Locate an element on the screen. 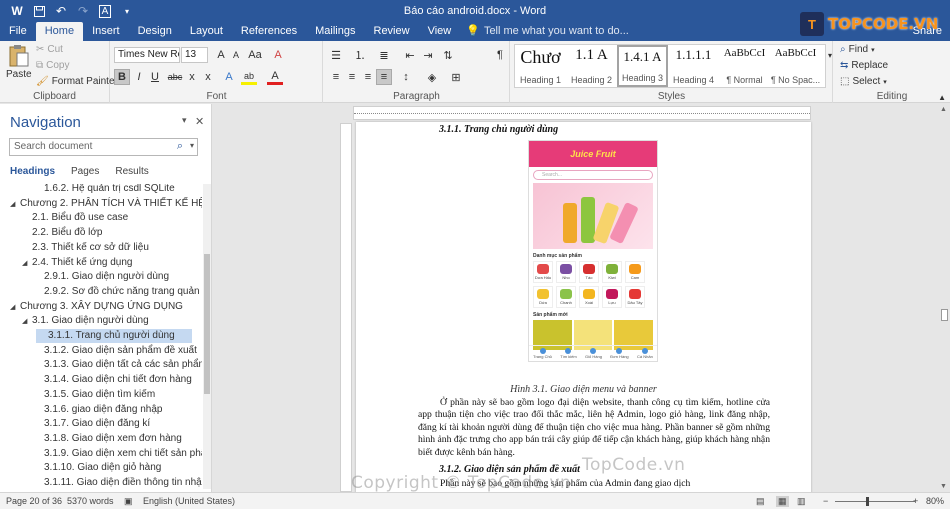  tab-results: Results is located at coordinates (131, 171).